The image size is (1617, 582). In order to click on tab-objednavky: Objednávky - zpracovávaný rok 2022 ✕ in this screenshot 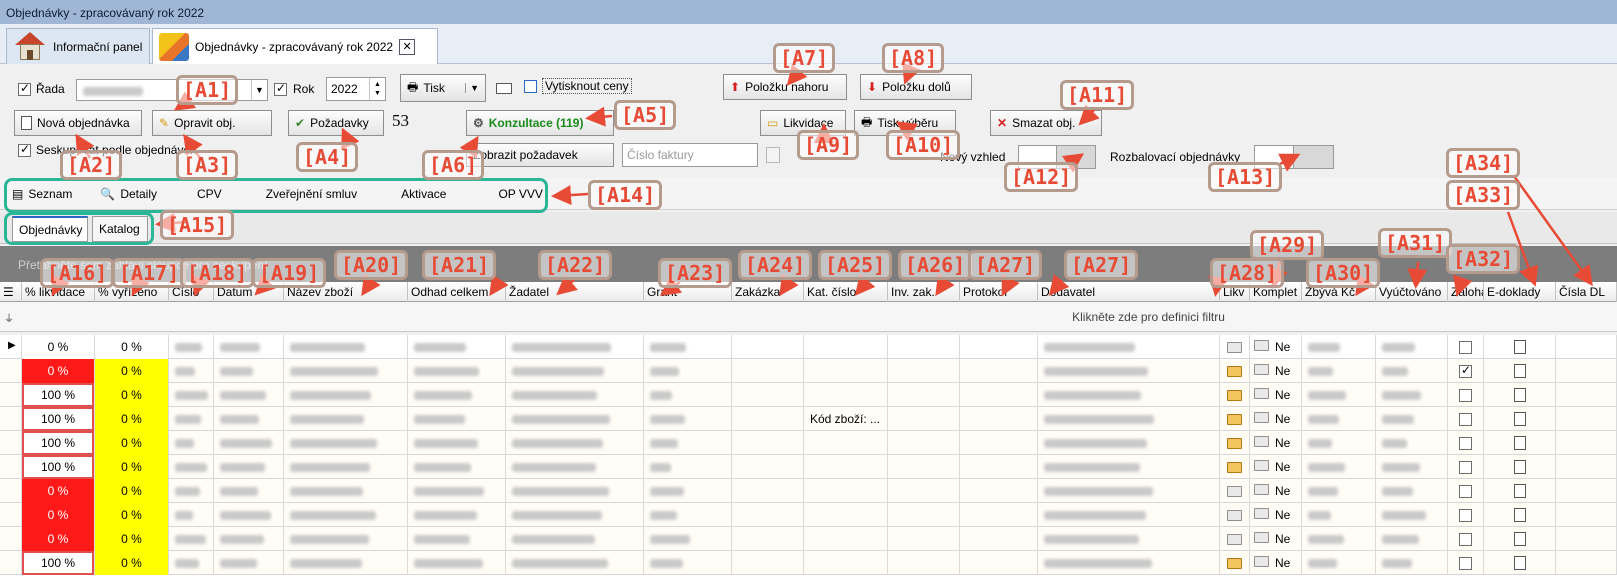, I will do `click(295, 46)`.